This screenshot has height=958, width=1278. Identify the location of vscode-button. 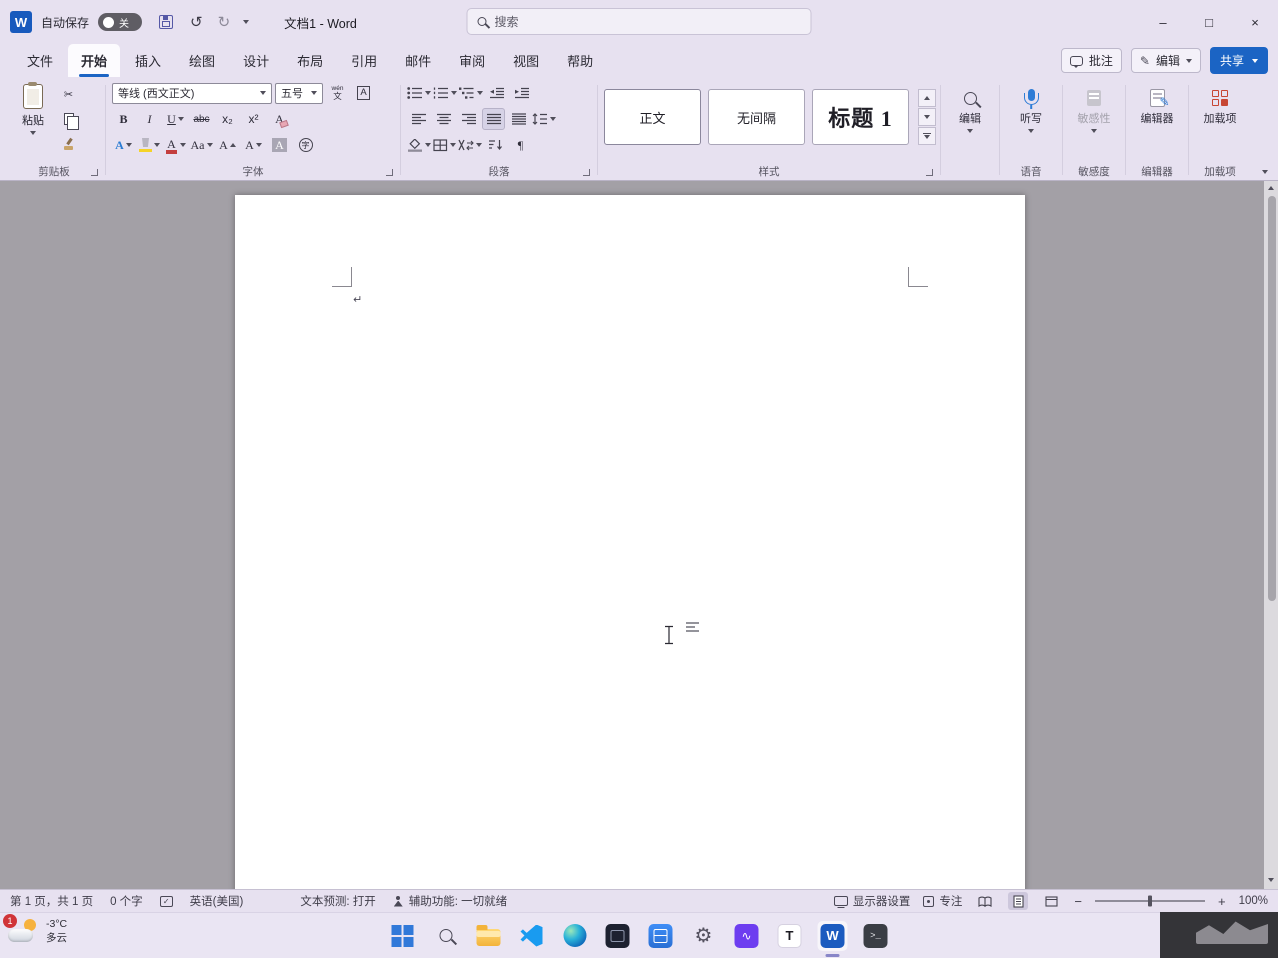
(532, 936).